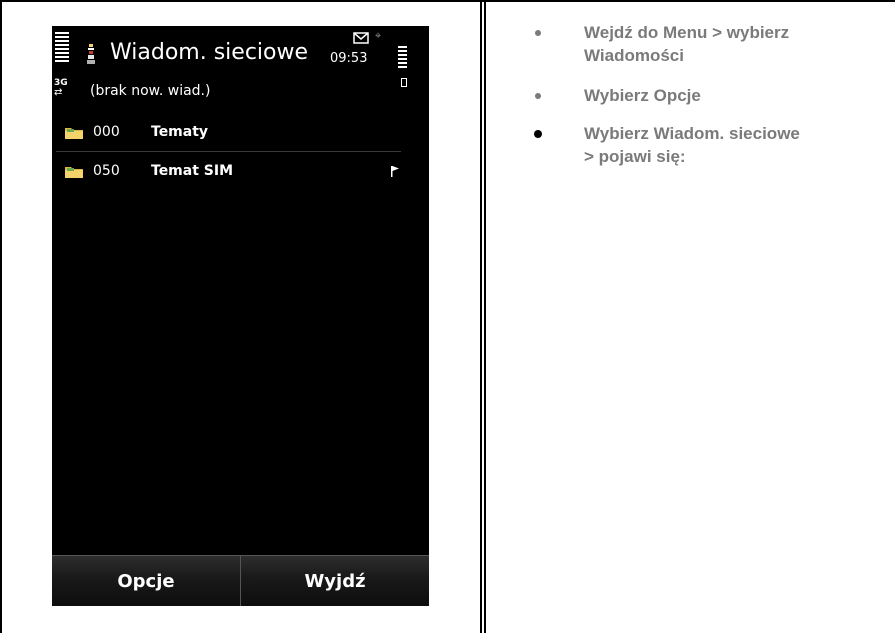 The height and width of the screenshot is (633, 895). Describe the element at coordinates (240, 172) in the screenshot. I see `topic-row: 050 Temat SIM` at that location.